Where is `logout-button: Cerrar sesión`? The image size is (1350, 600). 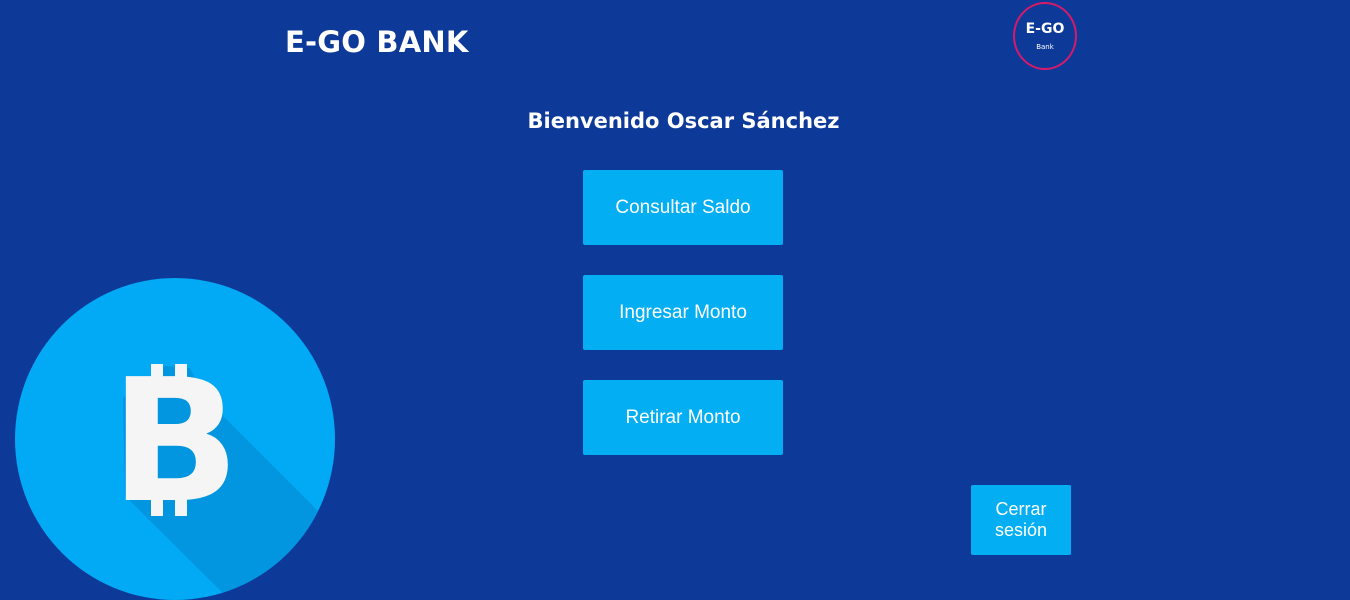 logout-button: Cerrar sesión is located at coordinates (1021, 520).